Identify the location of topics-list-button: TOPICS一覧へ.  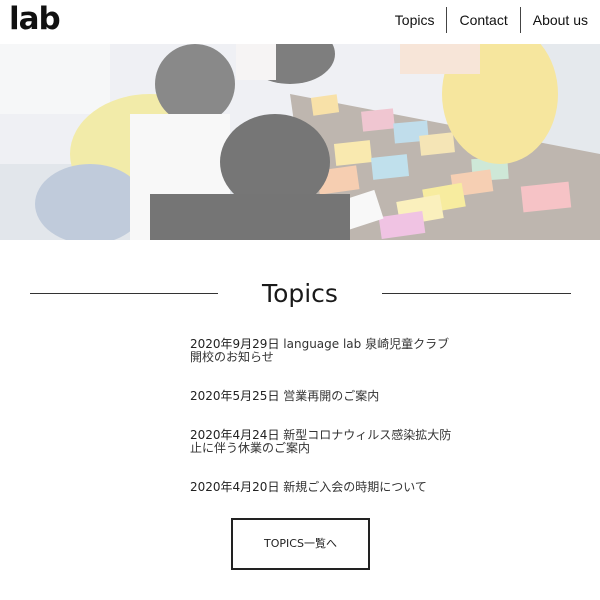
(300, 544).